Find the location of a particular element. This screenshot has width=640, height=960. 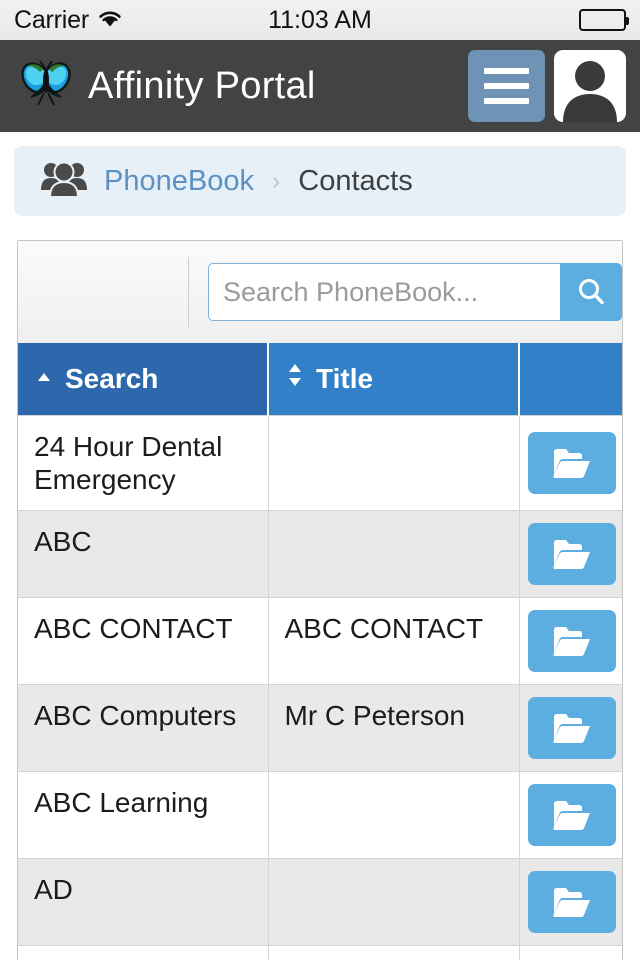

cell-search: ABC is located at coordinates (143, 553).